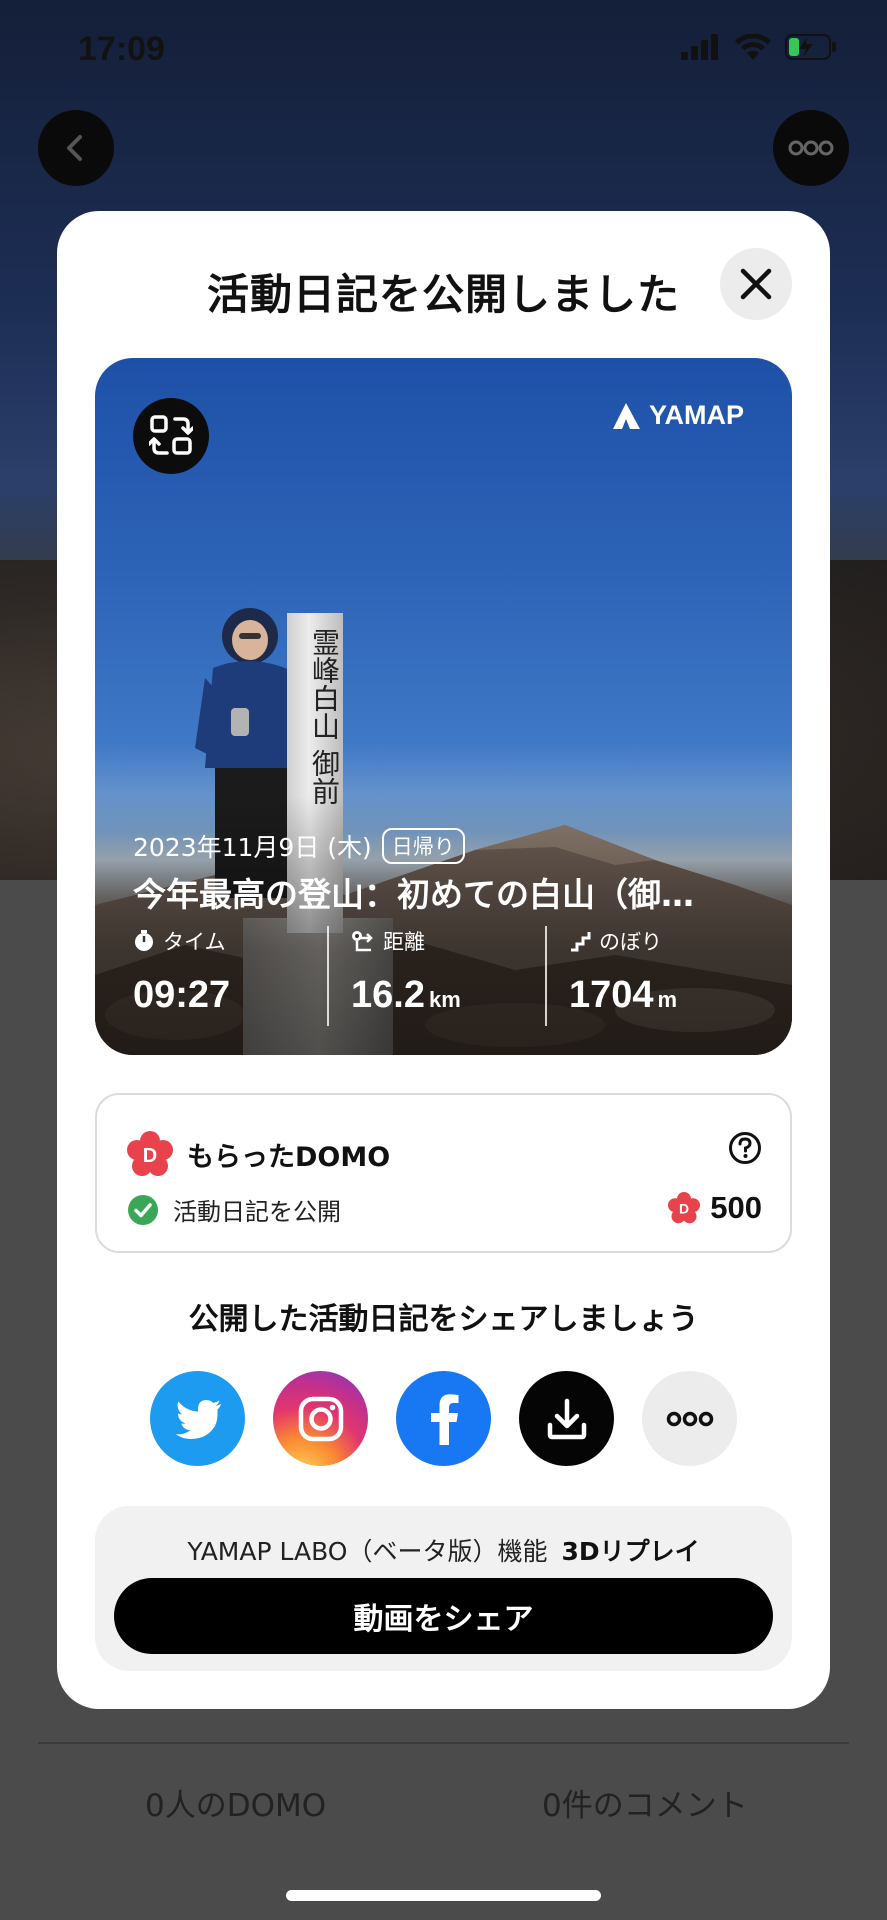  I want to click on modal-title: 活動日記を公開しました, so click(443, 294).